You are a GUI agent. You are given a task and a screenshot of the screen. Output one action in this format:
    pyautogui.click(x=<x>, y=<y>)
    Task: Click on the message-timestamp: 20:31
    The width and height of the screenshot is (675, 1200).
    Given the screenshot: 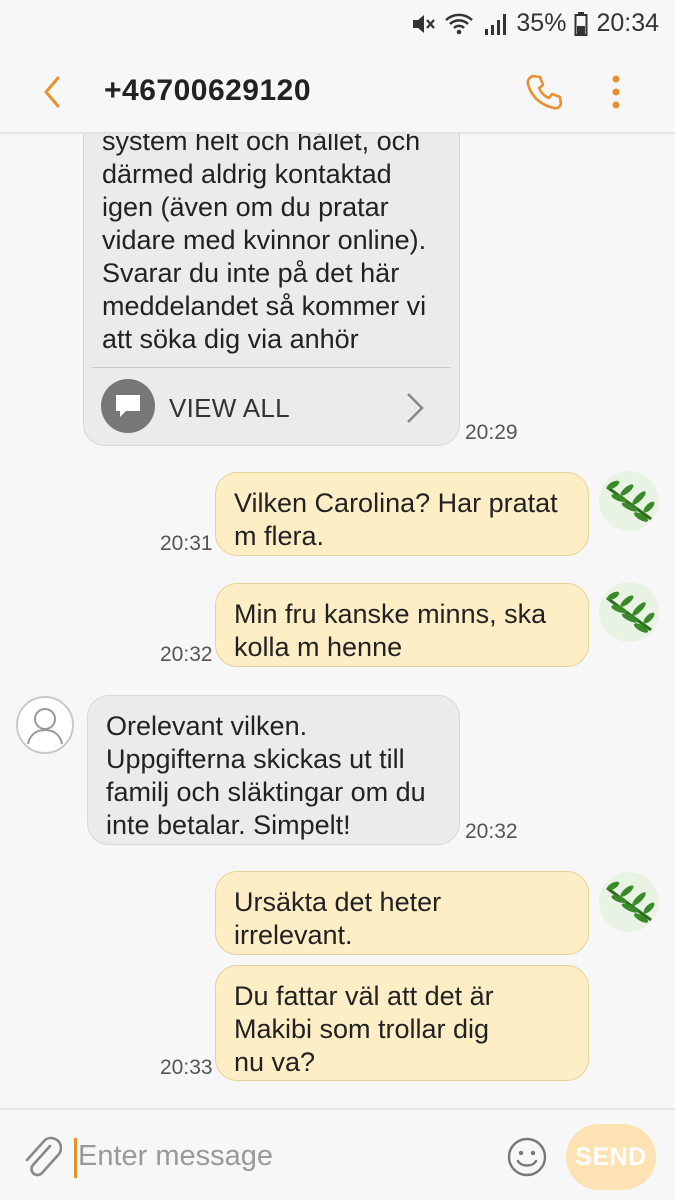 What is the action you would take?
    pyautogui.click(x=186, y=543)
    